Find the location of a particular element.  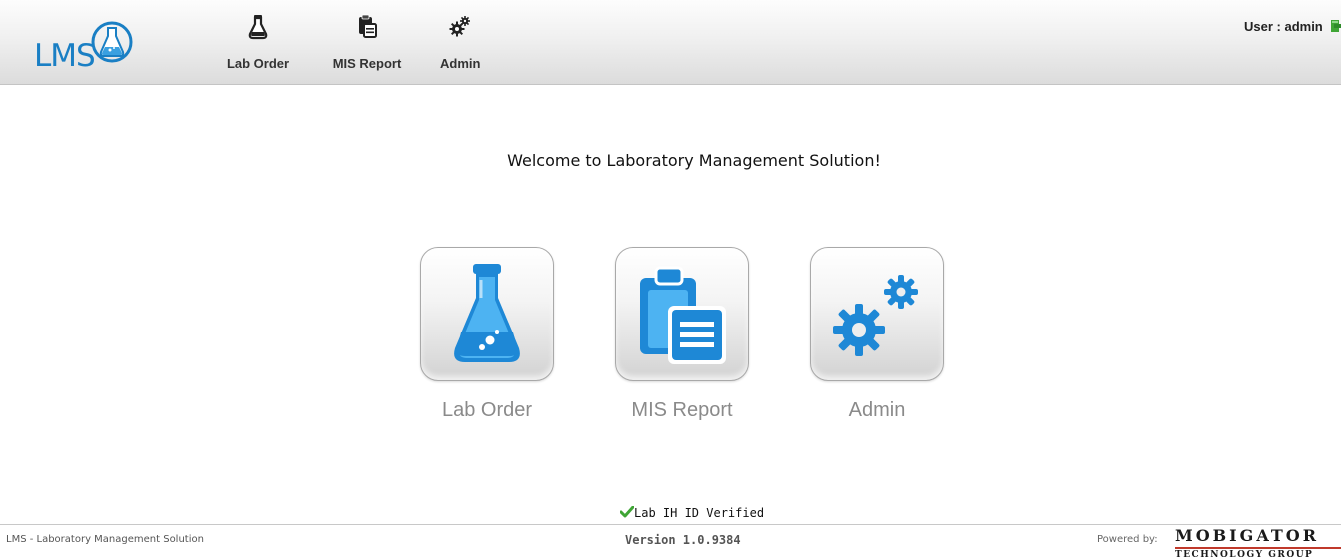

verification-text: Lab IH ID Verified is located at coordinates (699, 513).